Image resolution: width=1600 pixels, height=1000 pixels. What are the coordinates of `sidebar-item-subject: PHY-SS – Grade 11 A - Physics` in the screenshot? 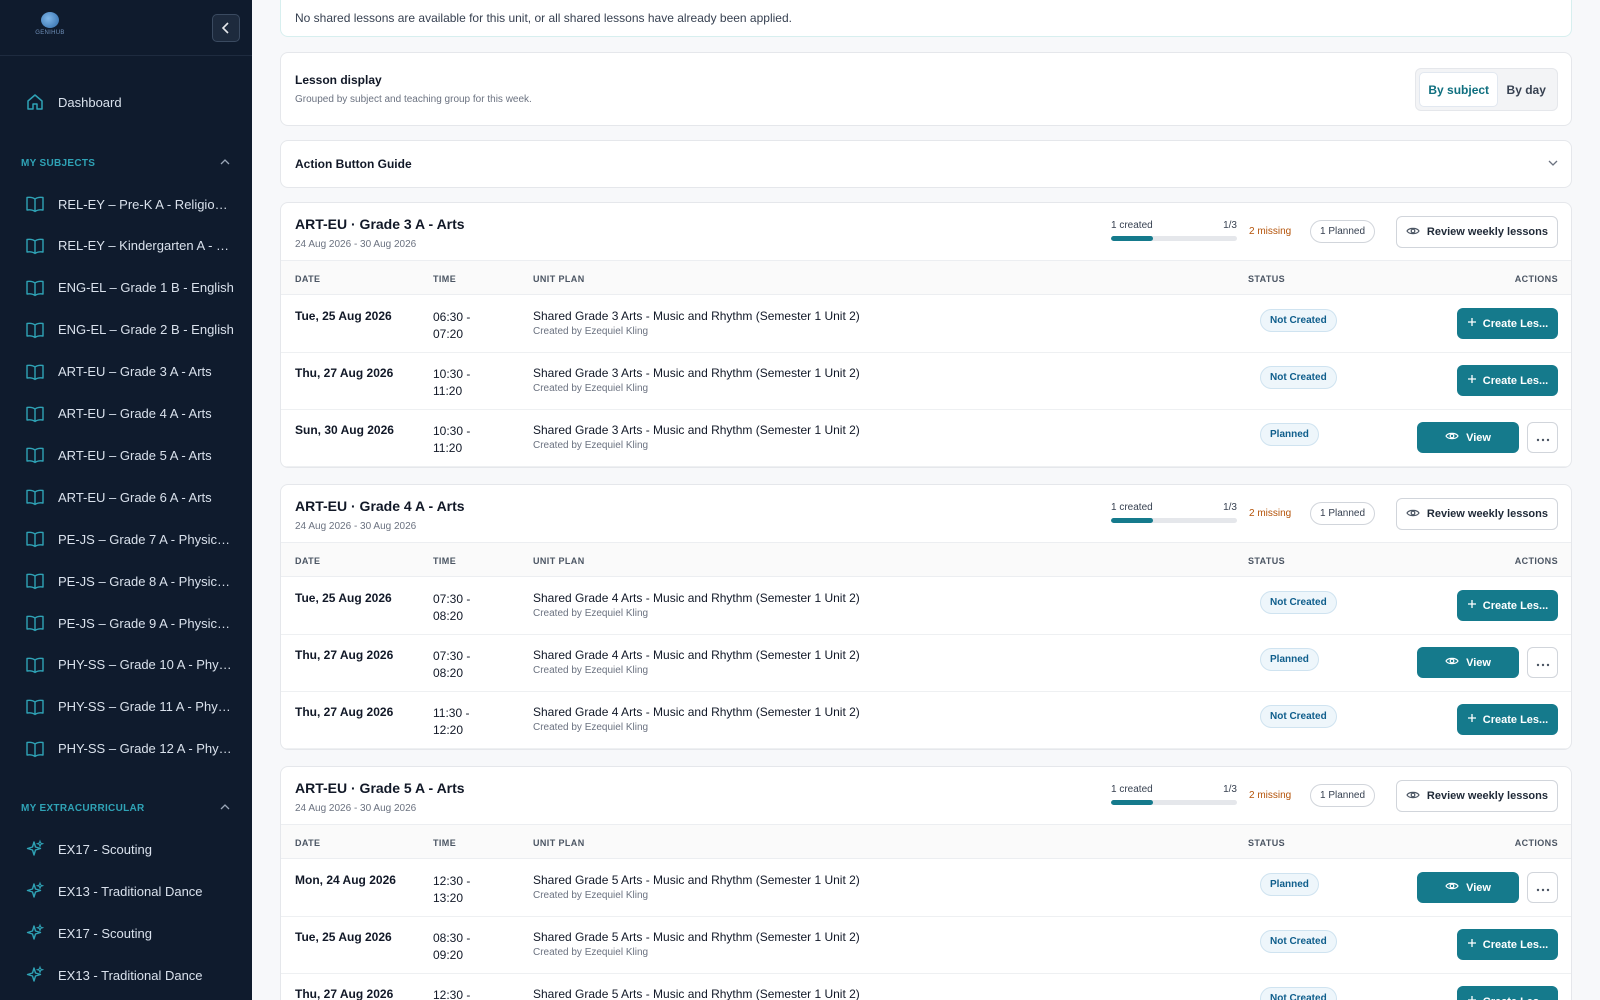 It's located at (126, 707).